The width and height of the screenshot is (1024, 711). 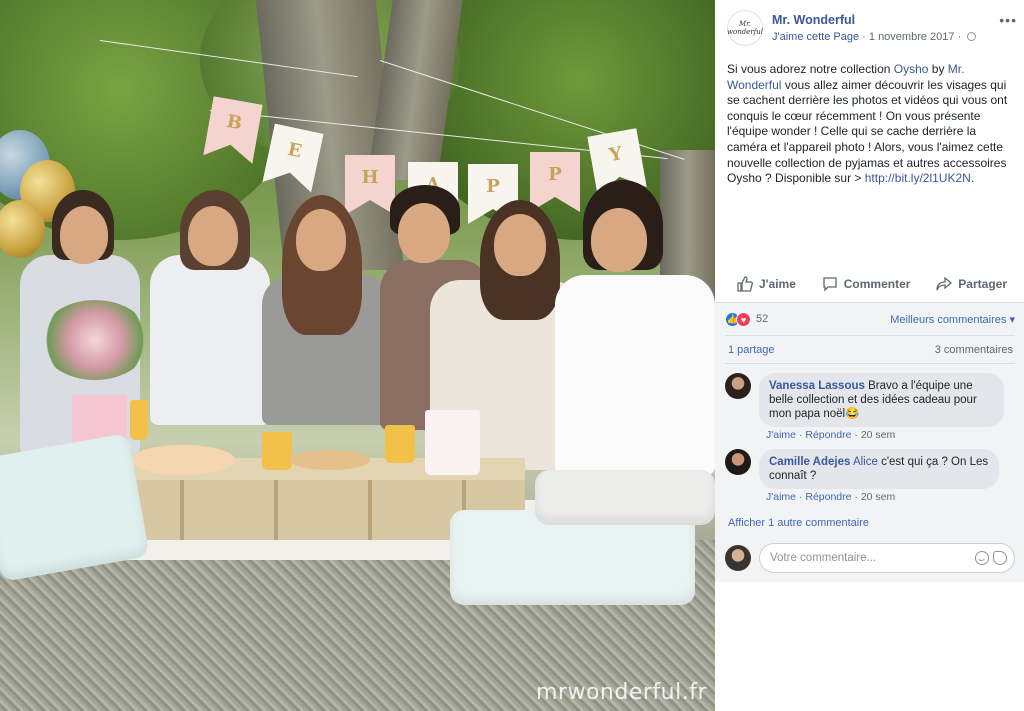 I want to click on post-text-part: ., so click(x=972, y=178).